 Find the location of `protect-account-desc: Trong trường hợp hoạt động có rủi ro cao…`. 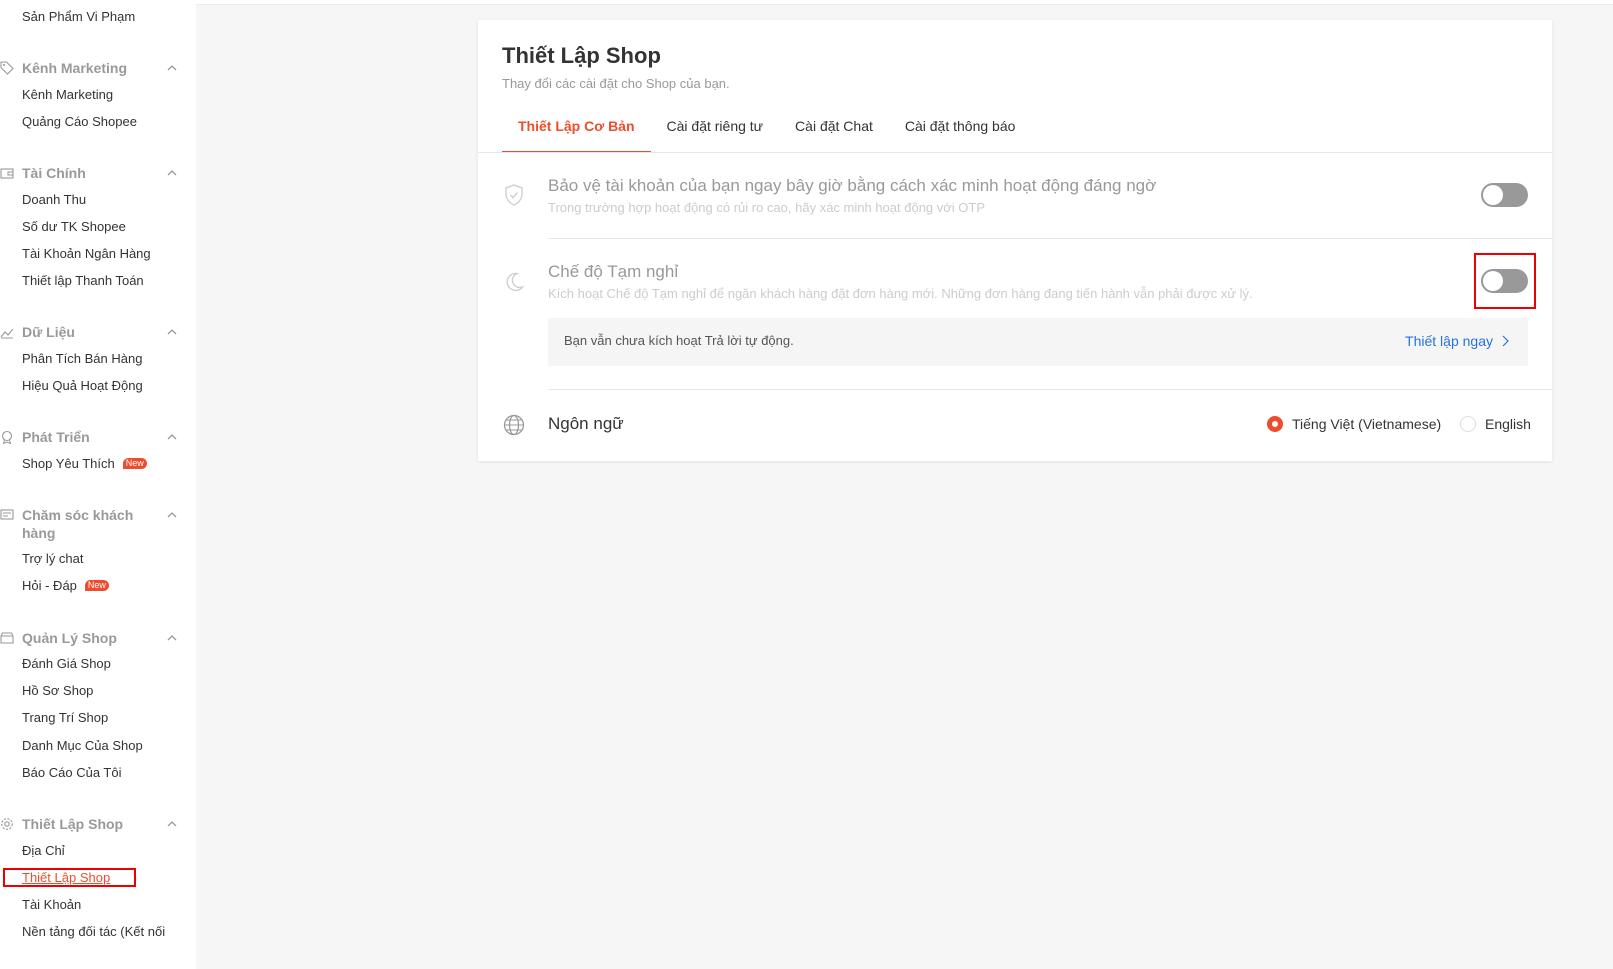

protect-account-desc: Trong trường hợp hoạt động có rủi ro cao… is located at coordinates (767, 207).